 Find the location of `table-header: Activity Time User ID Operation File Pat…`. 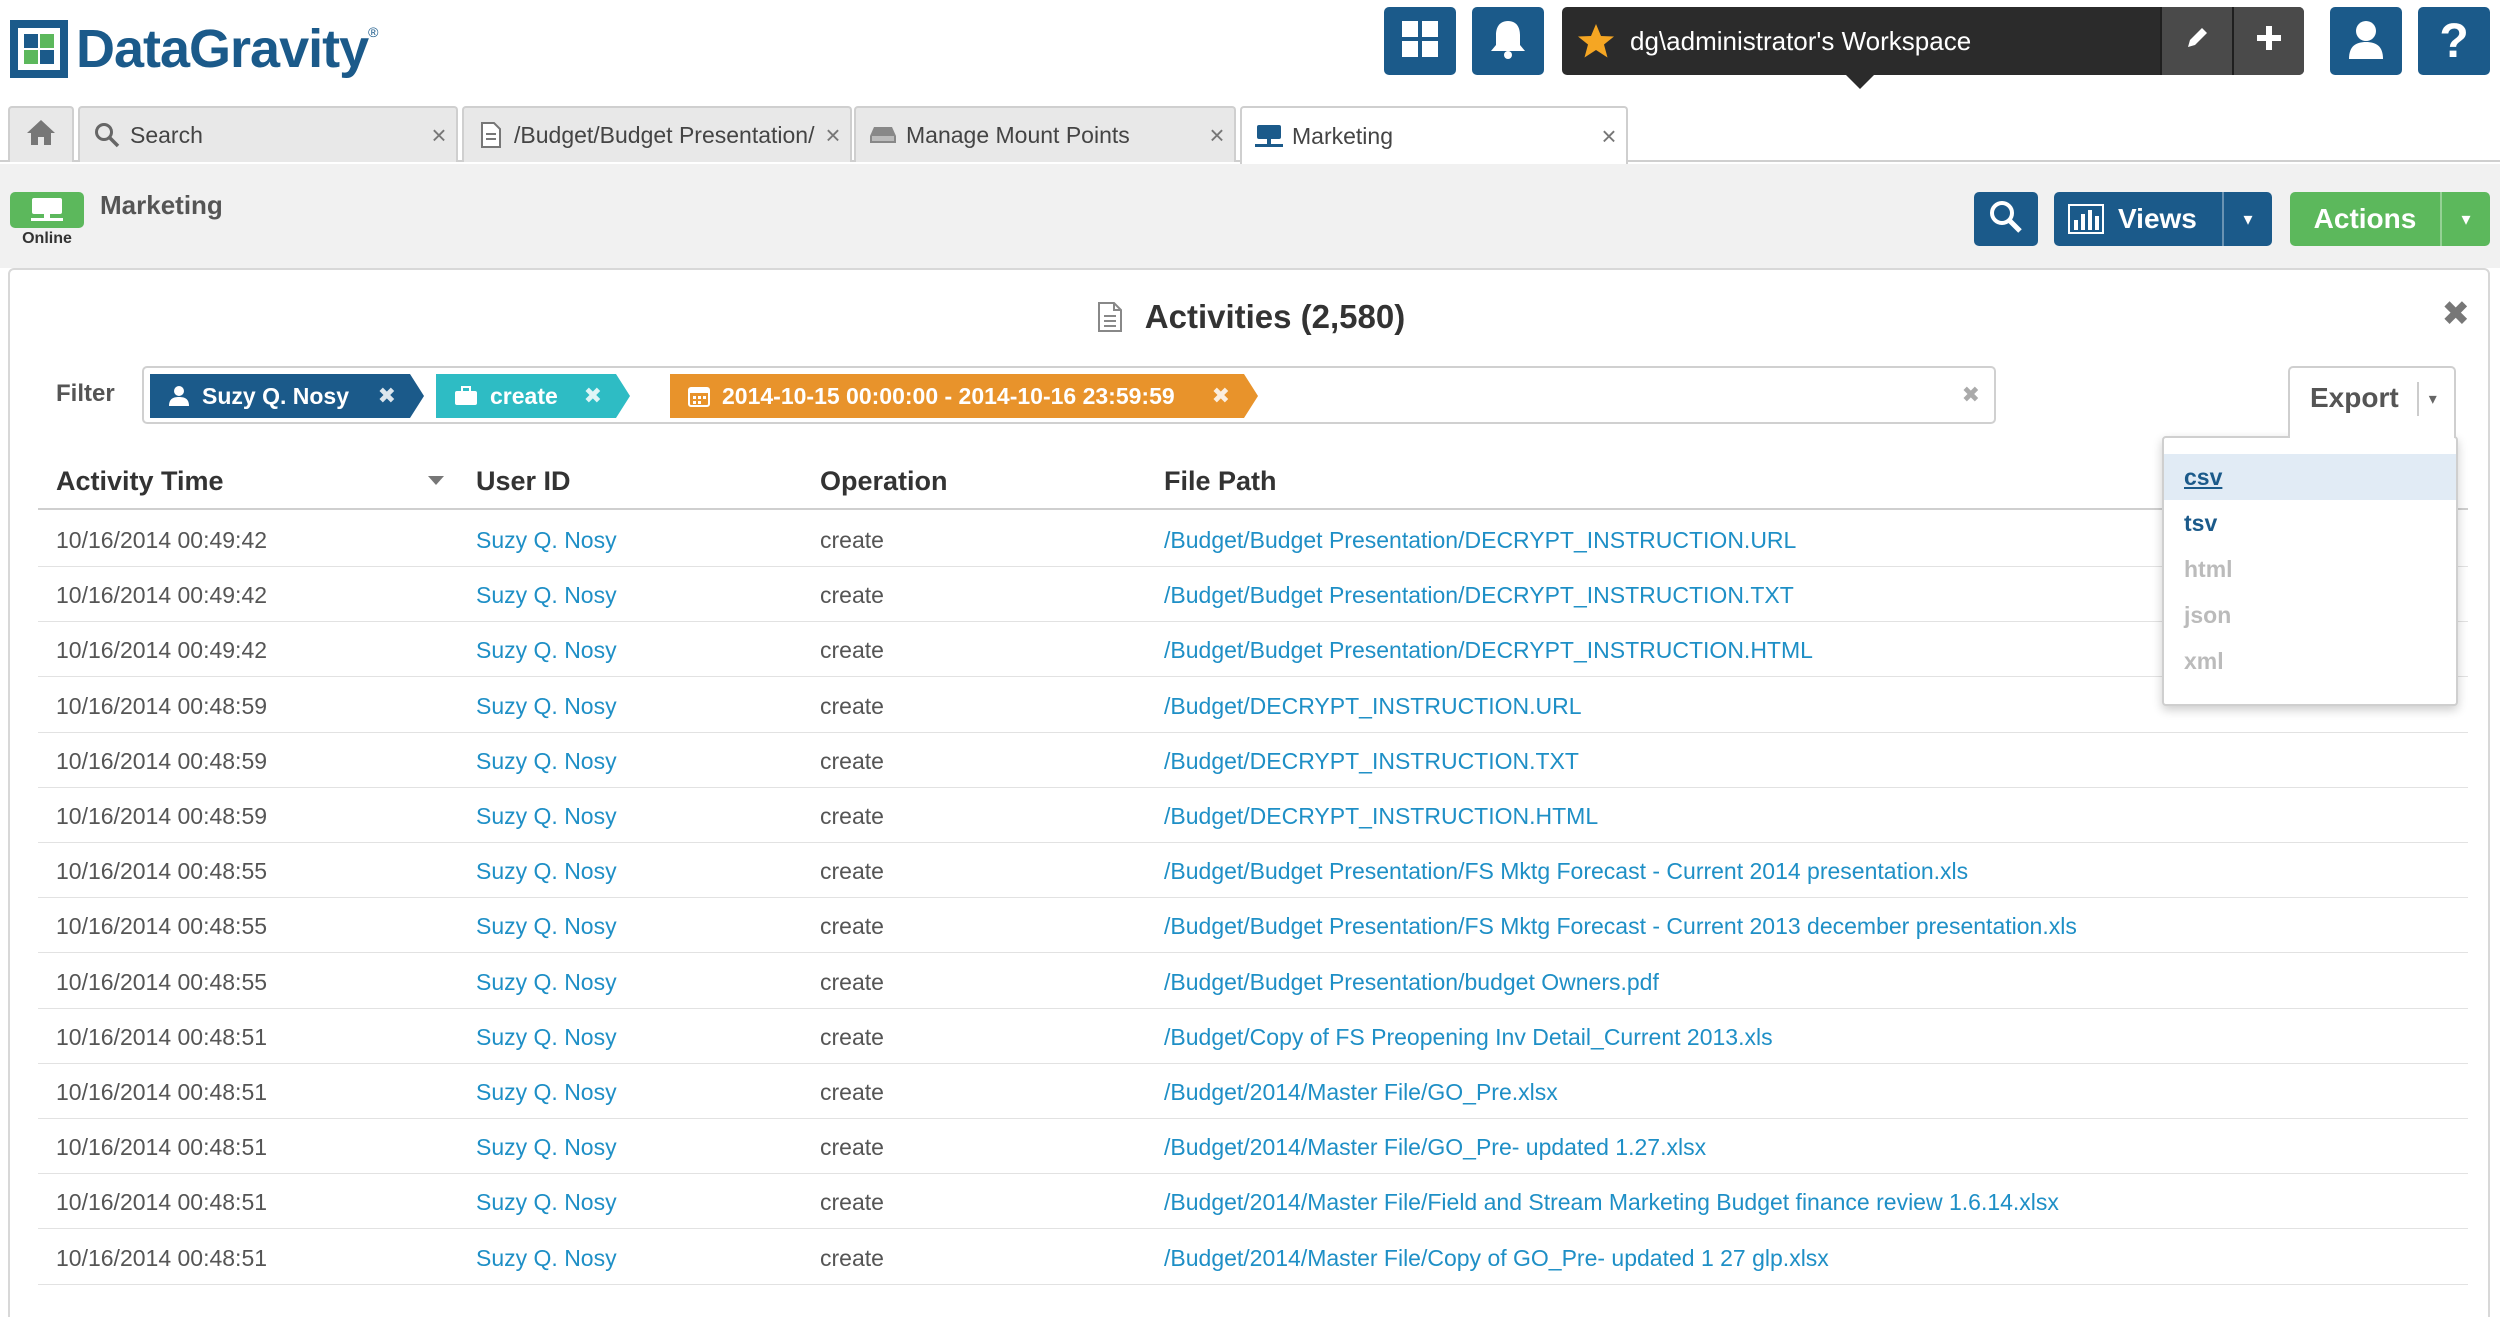

table-header: Activity Time User ID Operation File Pat… is located at coordinates (1253, 480).